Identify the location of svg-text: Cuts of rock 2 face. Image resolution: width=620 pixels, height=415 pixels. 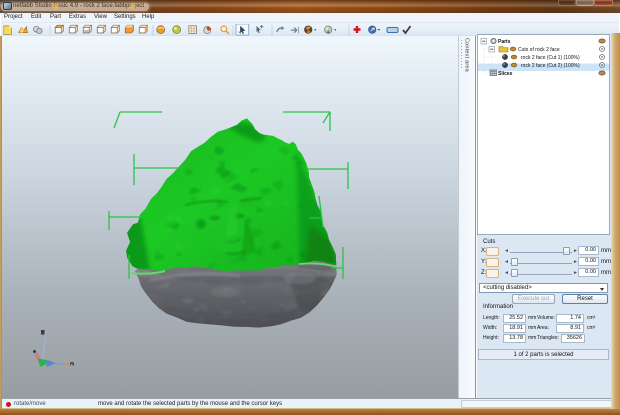
(539, 50).